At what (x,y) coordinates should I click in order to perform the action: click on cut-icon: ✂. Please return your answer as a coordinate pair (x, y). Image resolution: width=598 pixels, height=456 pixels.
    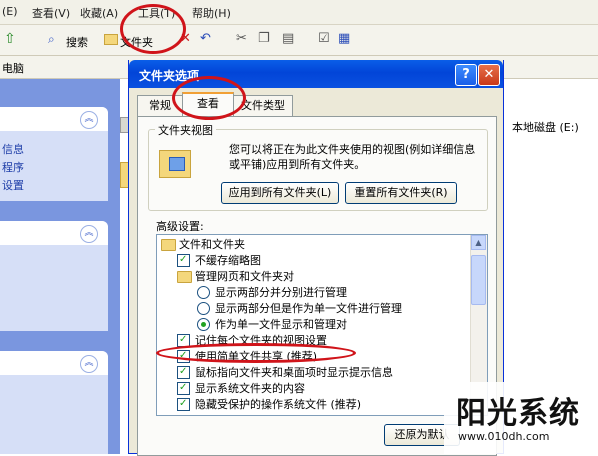
    Looking at the image, I should click on (241, 38).